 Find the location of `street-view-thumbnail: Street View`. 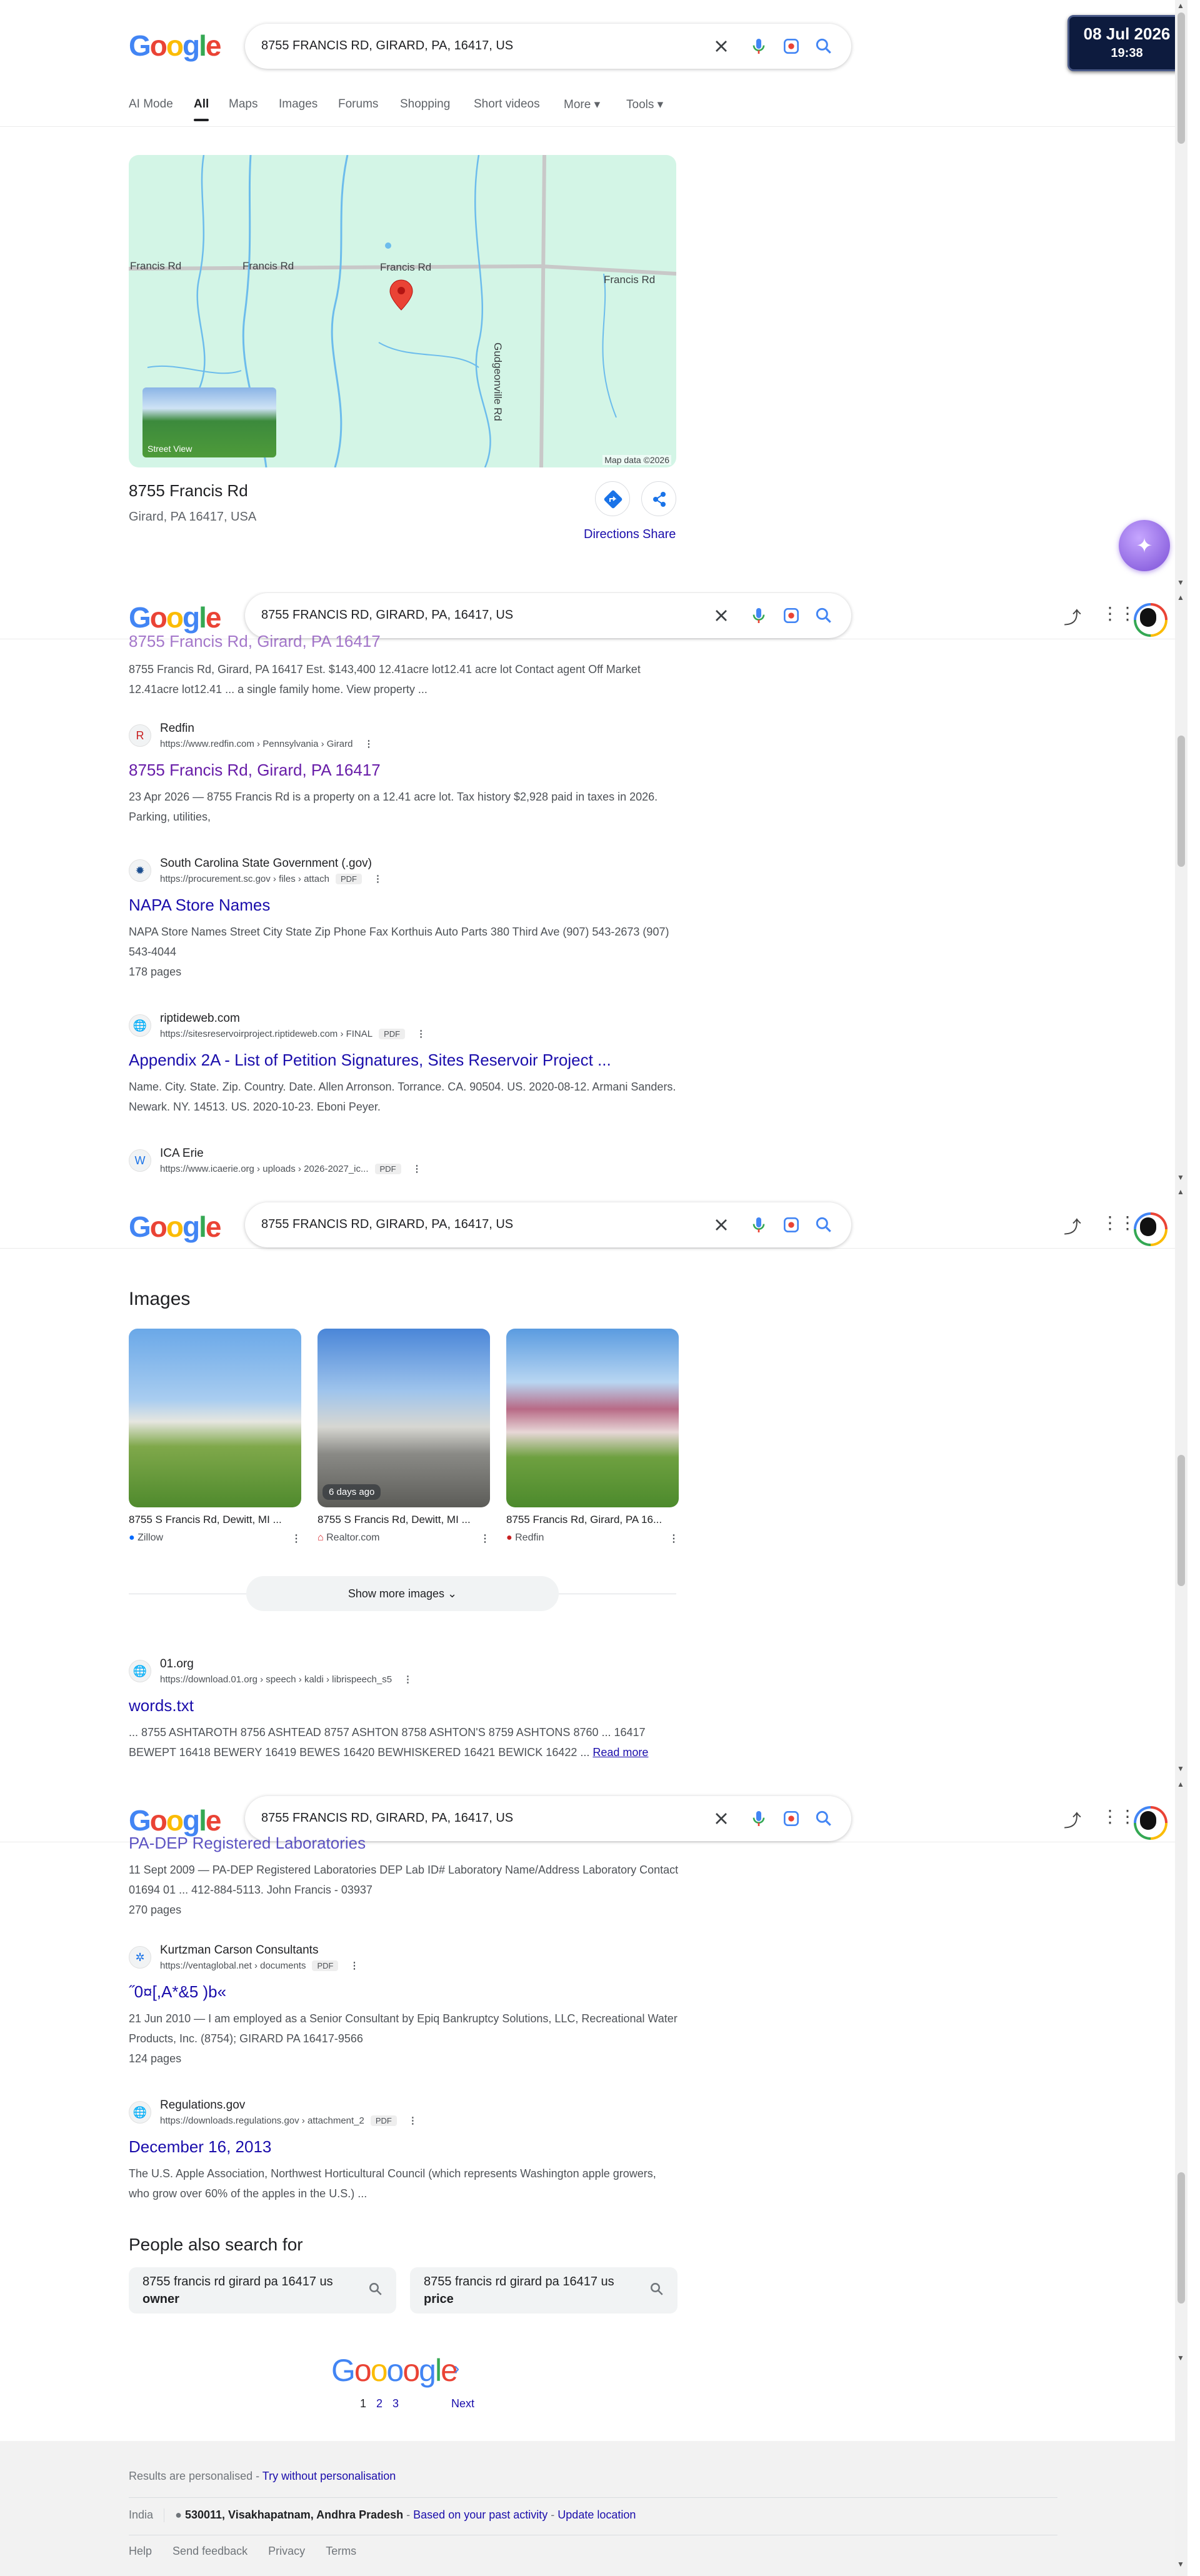

street-view-thumbnail: Street View is located at coordinates (209, 422).